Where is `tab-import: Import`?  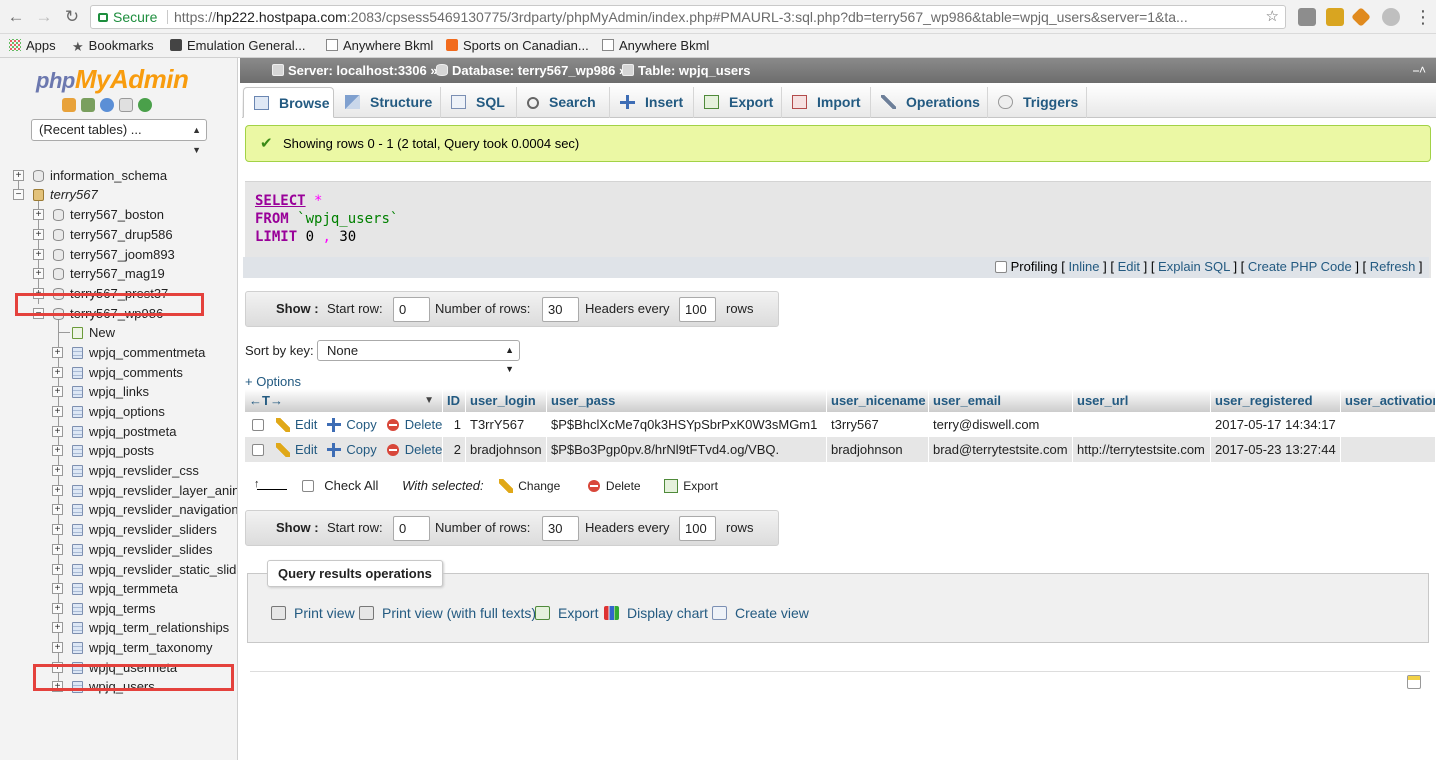
tab-import: Import is located at coordinates (826, 102).